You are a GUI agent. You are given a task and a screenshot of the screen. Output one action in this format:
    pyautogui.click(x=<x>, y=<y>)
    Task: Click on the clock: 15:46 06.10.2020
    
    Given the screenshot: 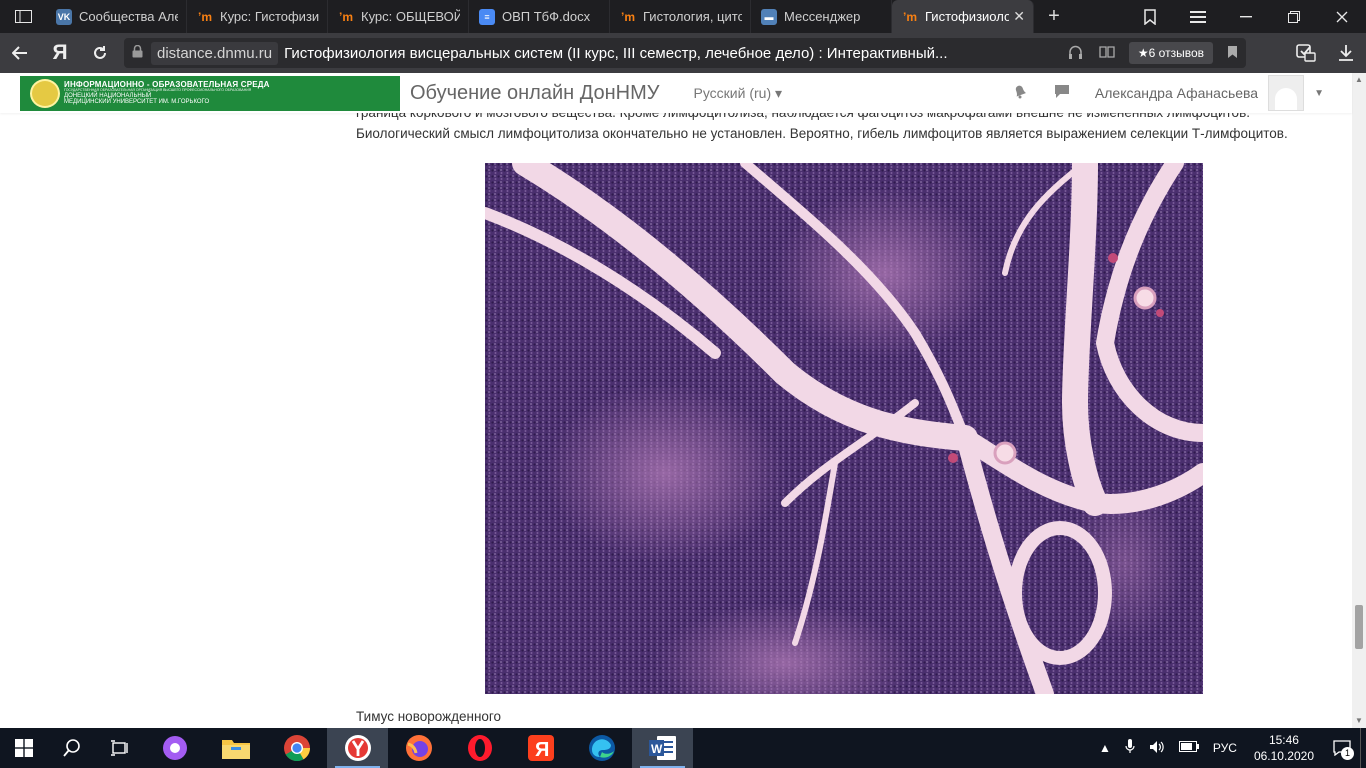 What is the action you would take?
    pyautogui.click(x=1284, y=748)
    